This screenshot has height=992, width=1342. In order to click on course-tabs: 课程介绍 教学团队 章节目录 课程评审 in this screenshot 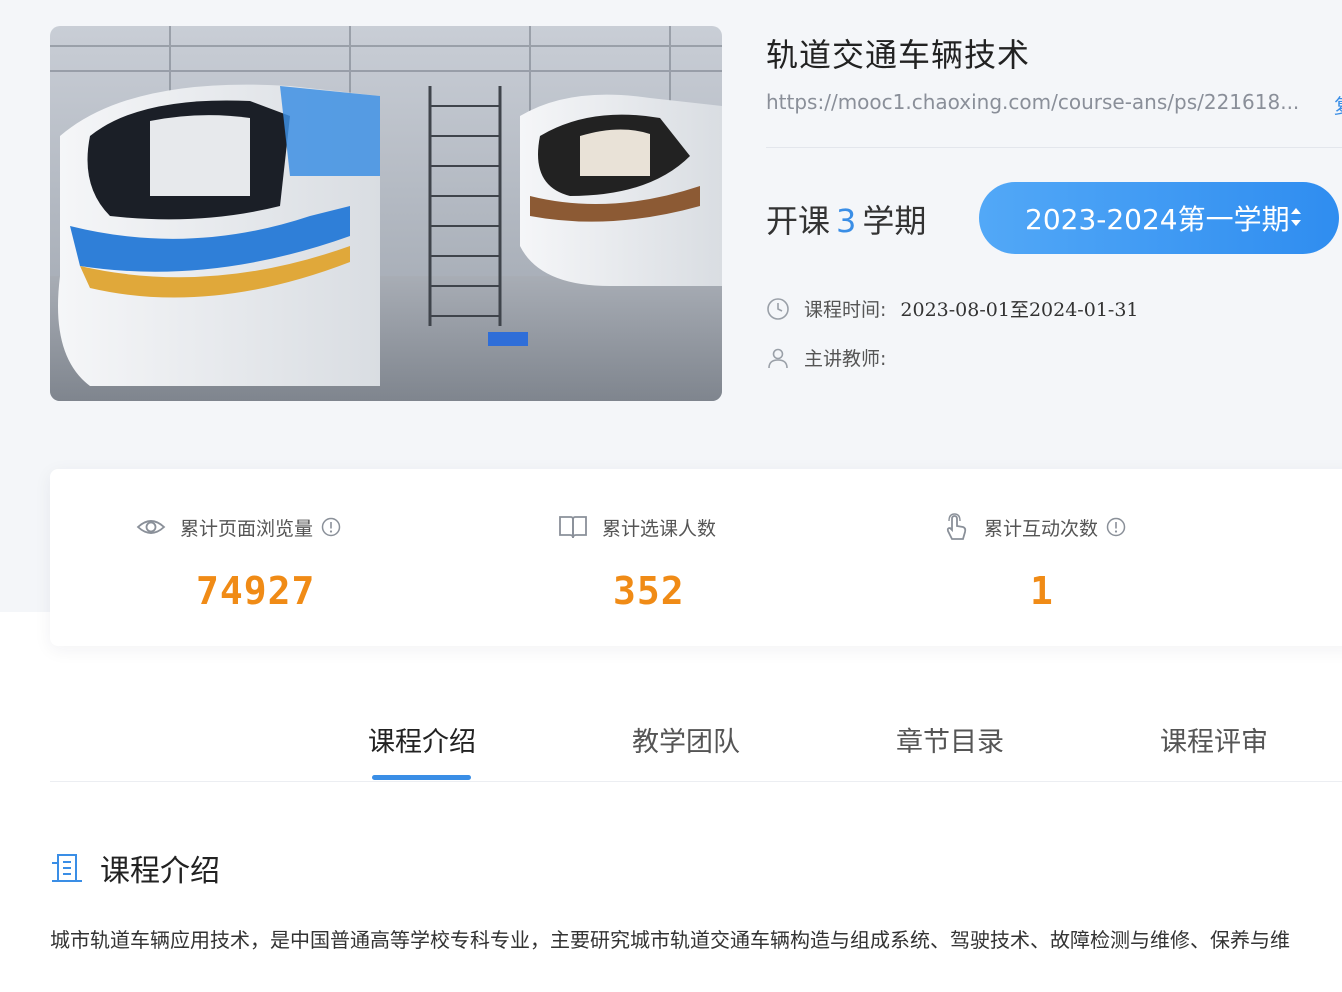, I will do `click(696, 741)`.